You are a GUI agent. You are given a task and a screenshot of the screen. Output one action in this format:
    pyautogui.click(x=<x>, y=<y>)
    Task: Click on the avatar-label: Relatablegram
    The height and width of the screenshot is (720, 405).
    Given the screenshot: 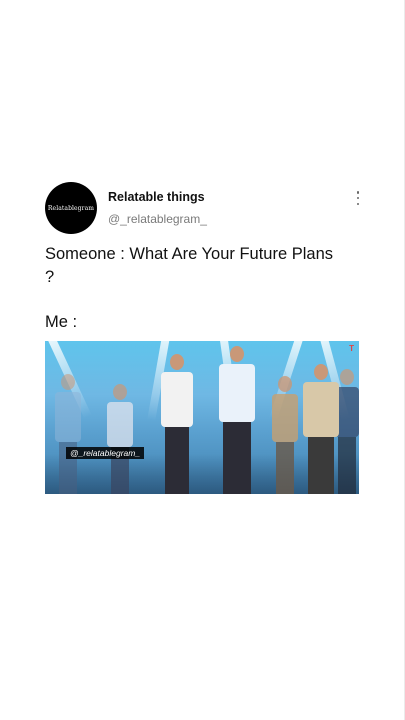 What is the action you would take?
    pyautogui.click(x=71, y=208)
    